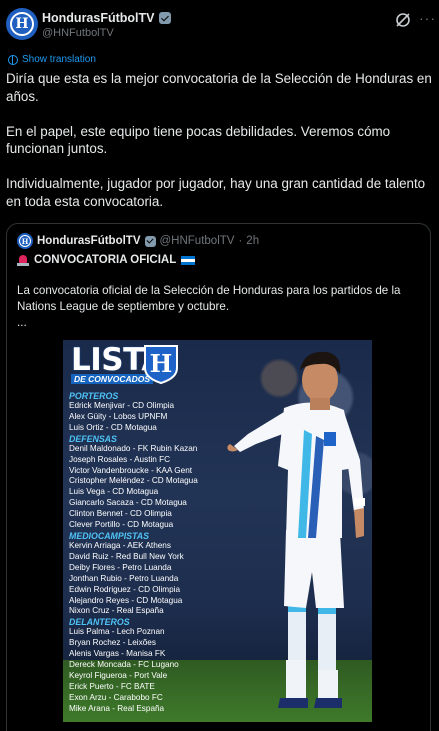 The image size is (439, 731). I want to click on quoted-avatar: H, so click(25, 241).